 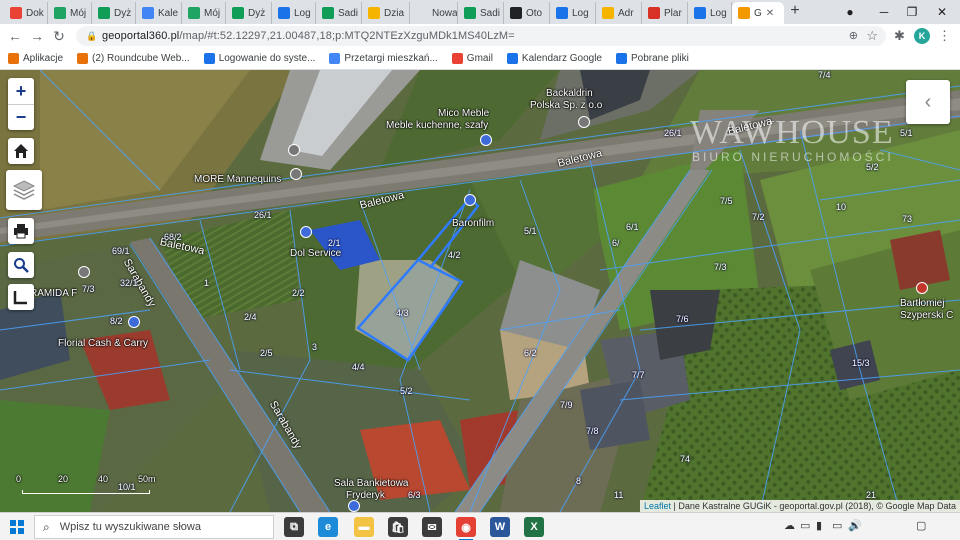 What do you see at coordinates (159, 13) in the screenshot?
I see `browser-tab: Kale` at bounding box center [159, 13].